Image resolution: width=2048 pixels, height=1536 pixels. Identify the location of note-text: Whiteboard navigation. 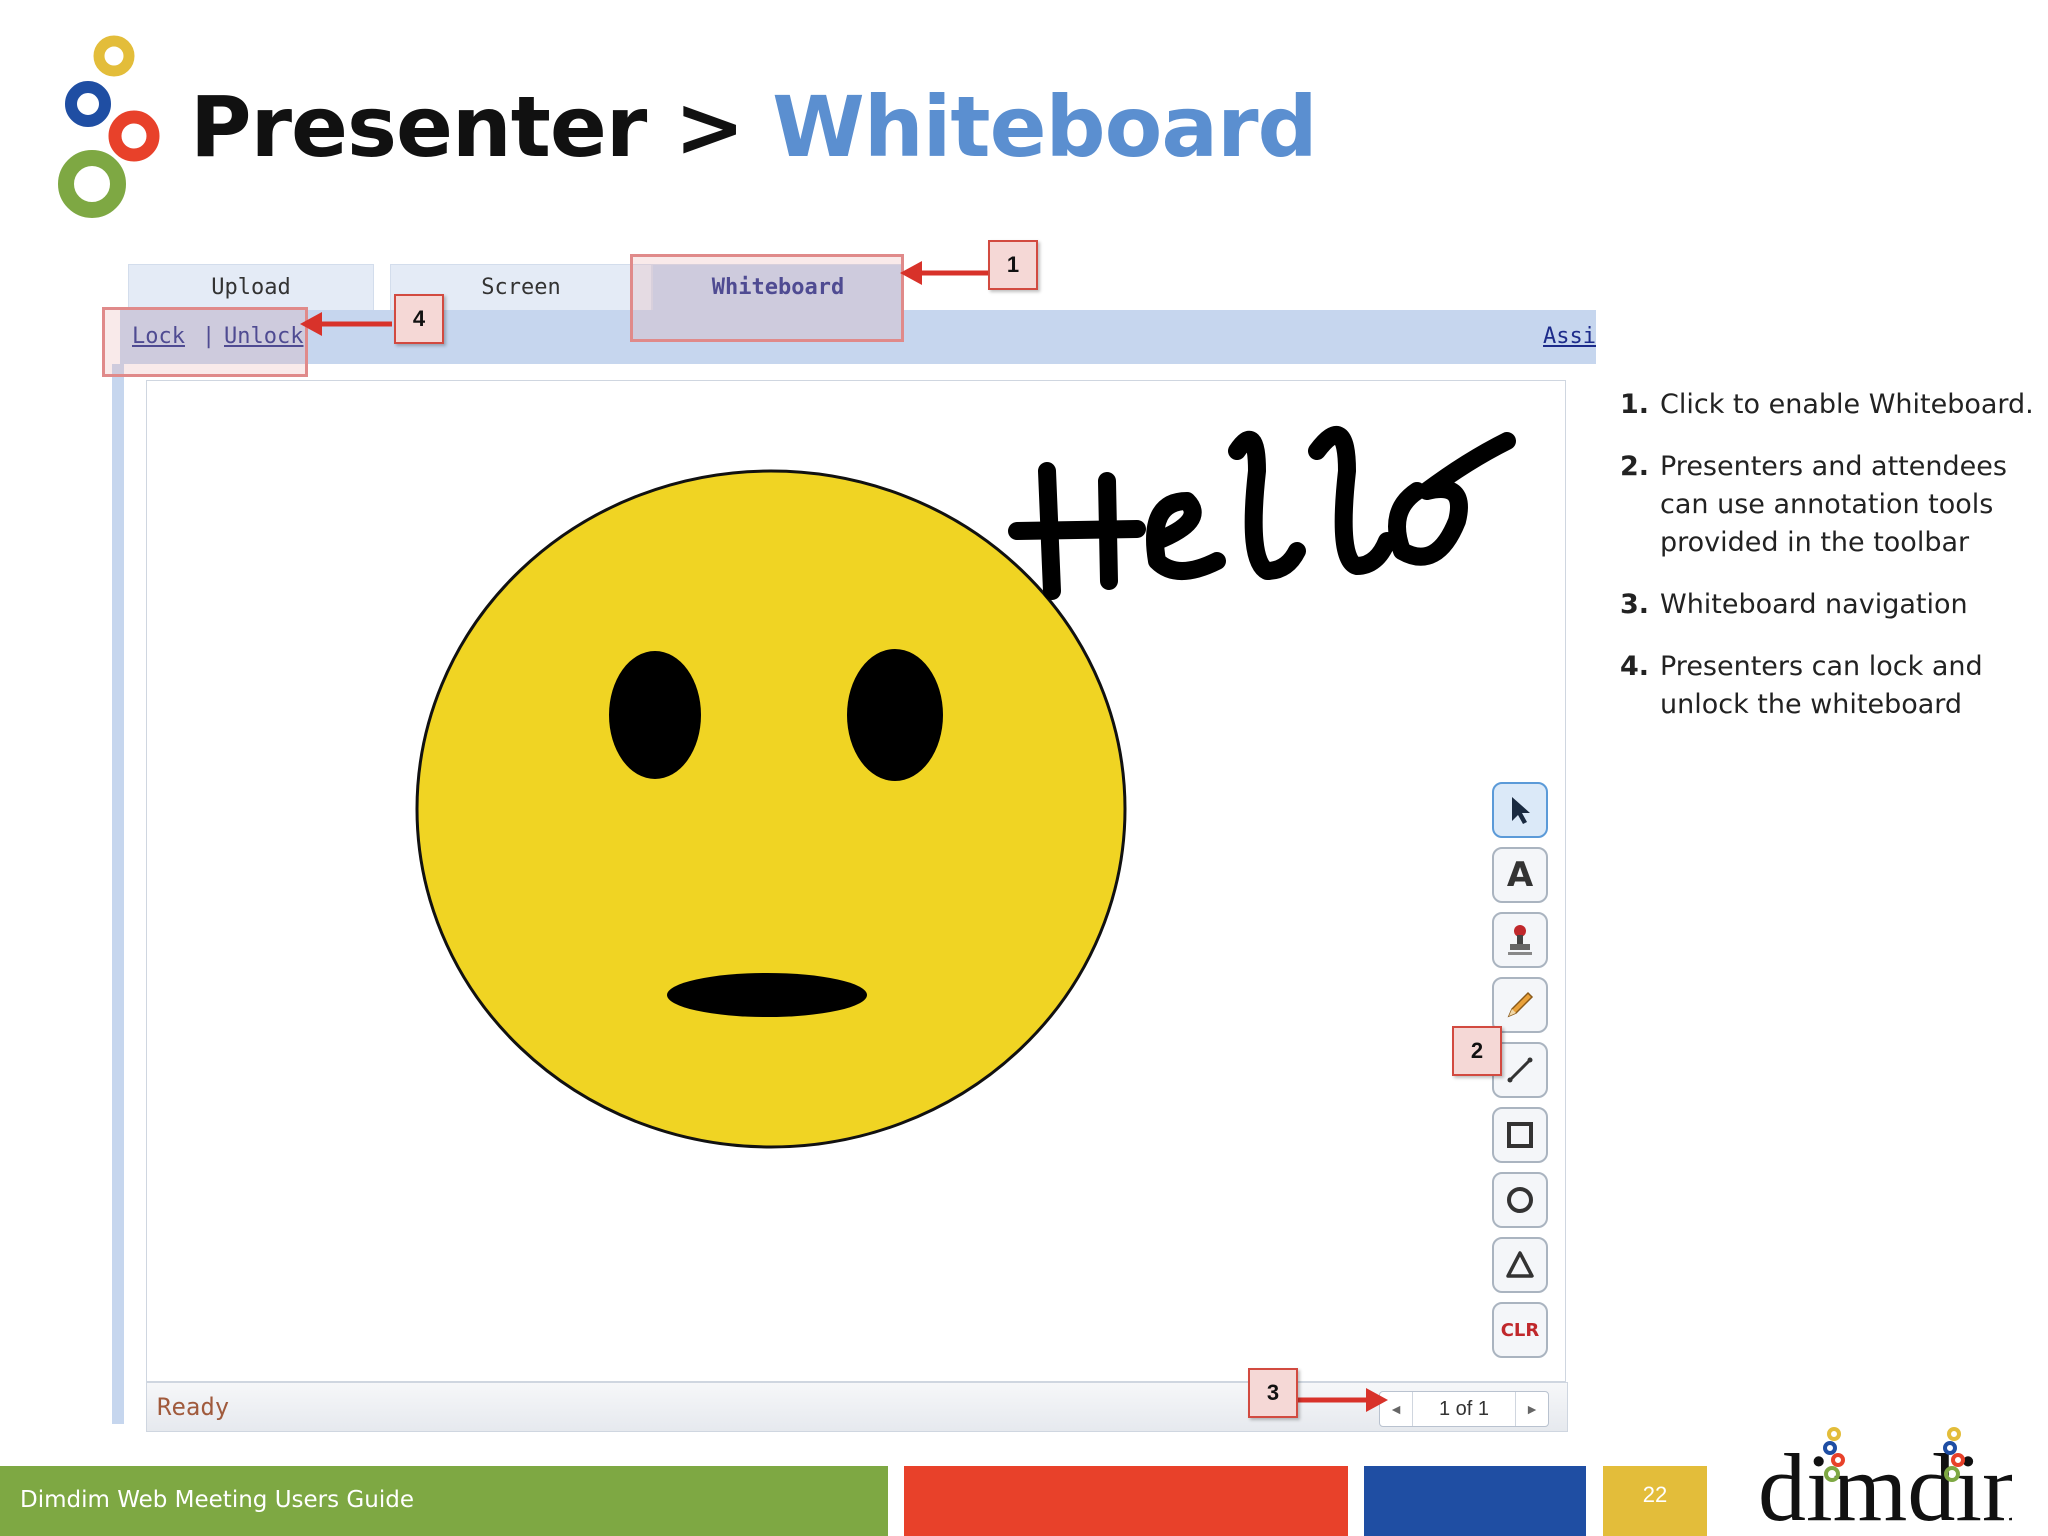
(1814, 604).